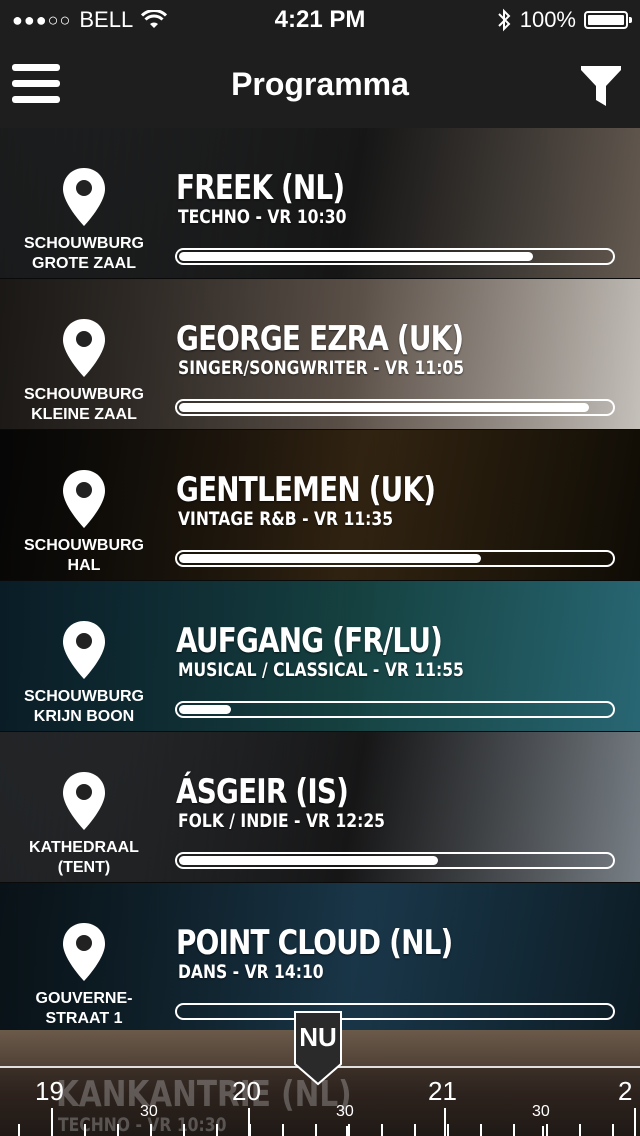  Describe the element at coordinates (84, 706) in the screenshot. I see `venue-name: SCHOUWBURG KRIJN BOON` at that location.